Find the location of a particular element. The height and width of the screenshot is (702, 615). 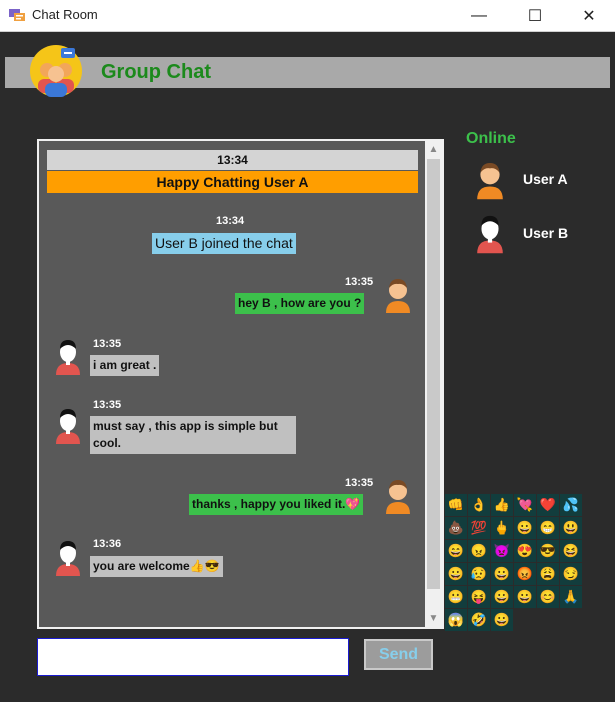

welcome-banner: Happy Chatting User A is located at coordinates (232, 182).